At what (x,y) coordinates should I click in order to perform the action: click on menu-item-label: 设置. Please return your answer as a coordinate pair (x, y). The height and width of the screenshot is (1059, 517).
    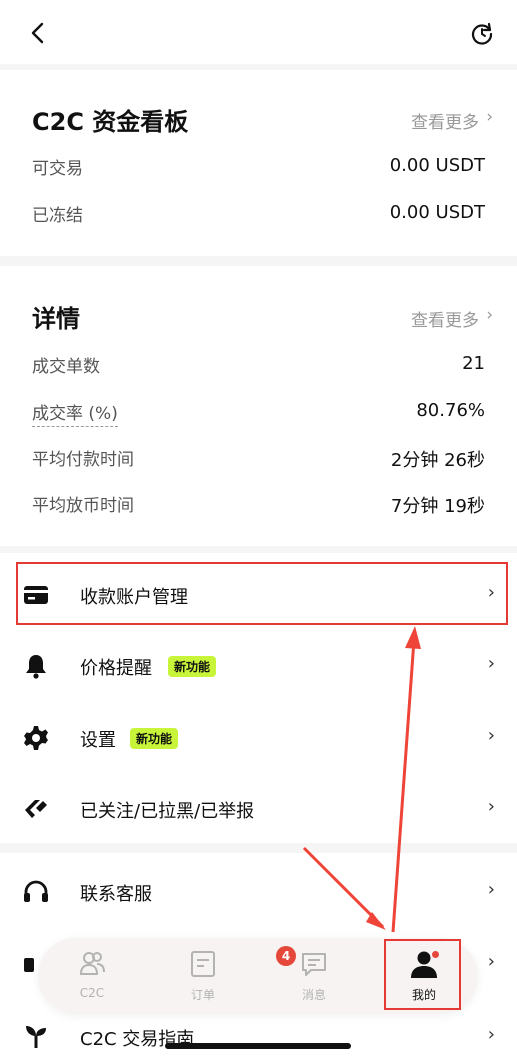
    Looking at the image, I should click on (98, 740).